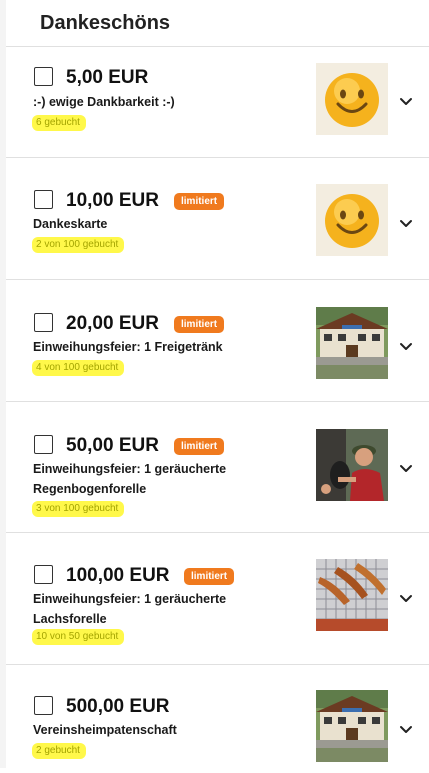 This screenshot has width=429, height=773. What do you see at coordinates (59, 123) in the screenshot?
I see `booked-count: 6 gebucht` at bounding box center [59, 123].